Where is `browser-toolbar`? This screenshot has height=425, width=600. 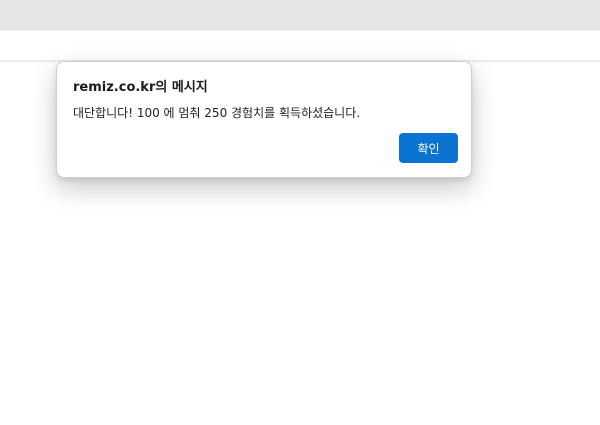 browser-toolbar is located at coordinates (300, 46).